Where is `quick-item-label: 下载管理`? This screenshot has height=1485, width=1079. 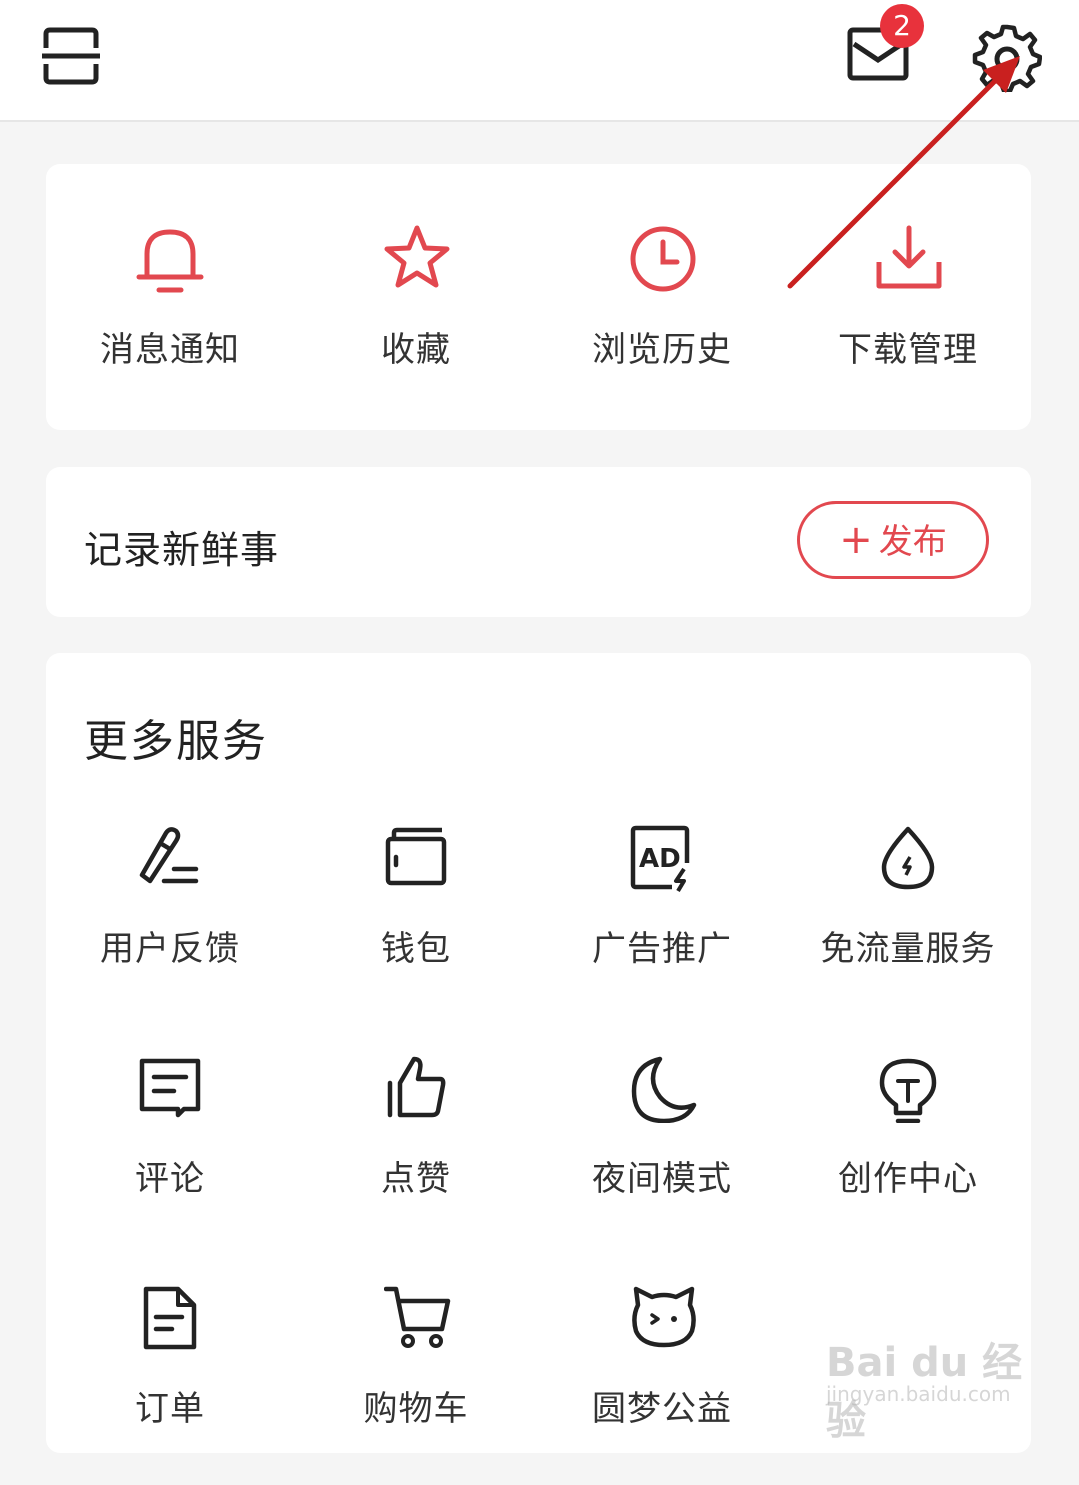
quick-item-label: 下载管理 is located at coordinates (908, 350).